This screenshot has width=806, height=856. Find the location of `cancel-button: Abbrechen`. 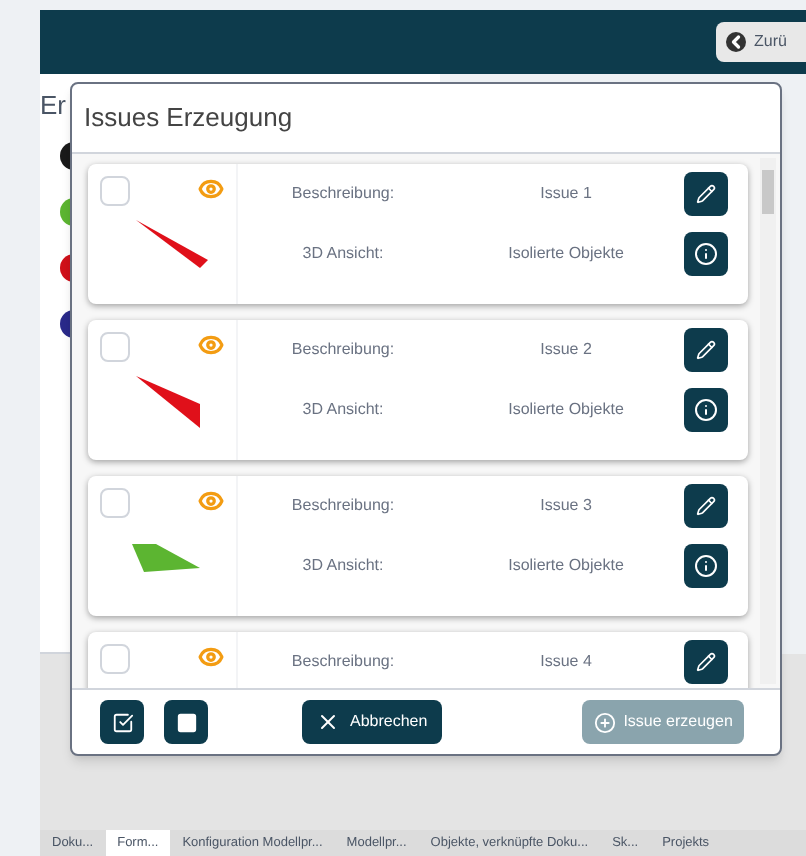

cancel-button: Abbrechen is located at coordinates (372, 722).